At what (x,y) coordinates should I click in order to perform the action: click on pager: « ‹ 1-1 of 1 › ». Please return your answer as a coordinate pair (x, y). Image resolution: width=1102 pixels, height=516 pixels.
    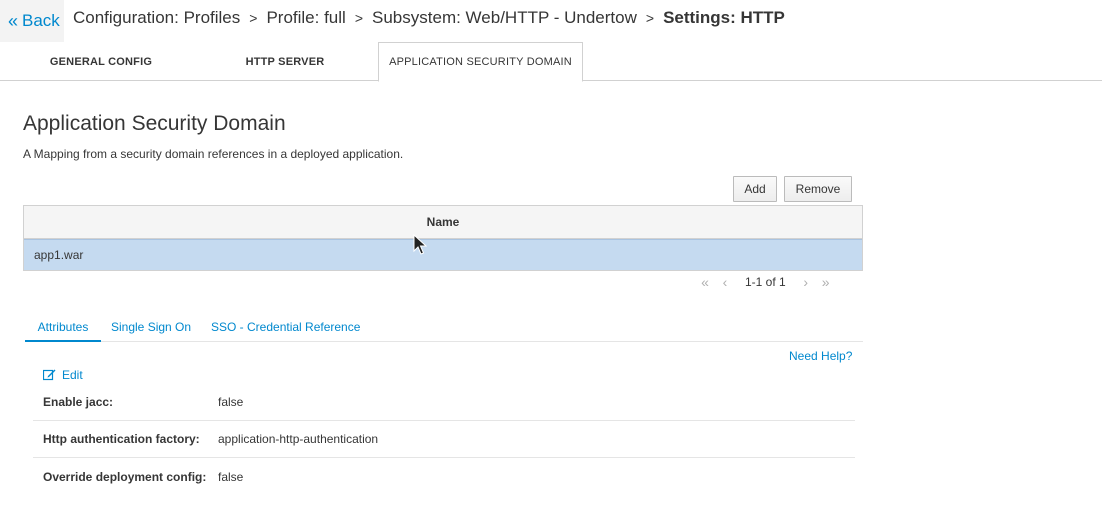
    Looking at the image, I should click on (765, 282).